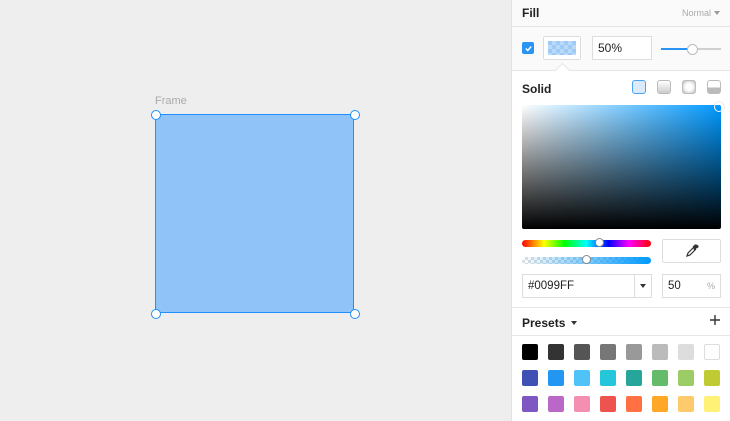 Image resolution: width=730 pixels, height=421 pixels. I want to click on alpha-slider, so click(586, 259).